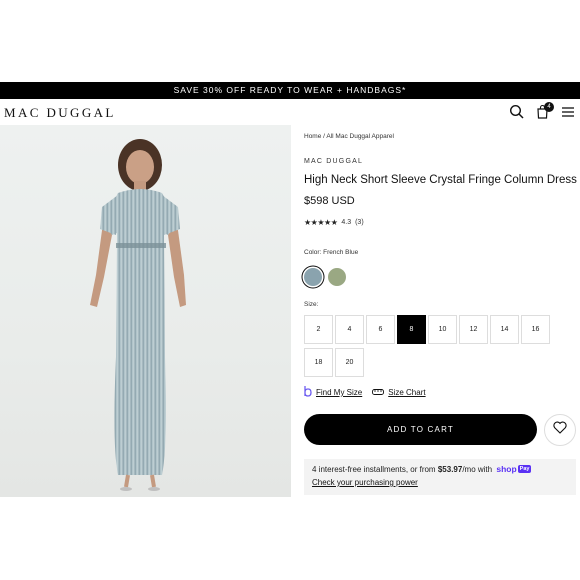  Describe the element at coordinates (440, 482) in the screenshot. I see `purchasing-power-link: Check your purchasing power` at that location.